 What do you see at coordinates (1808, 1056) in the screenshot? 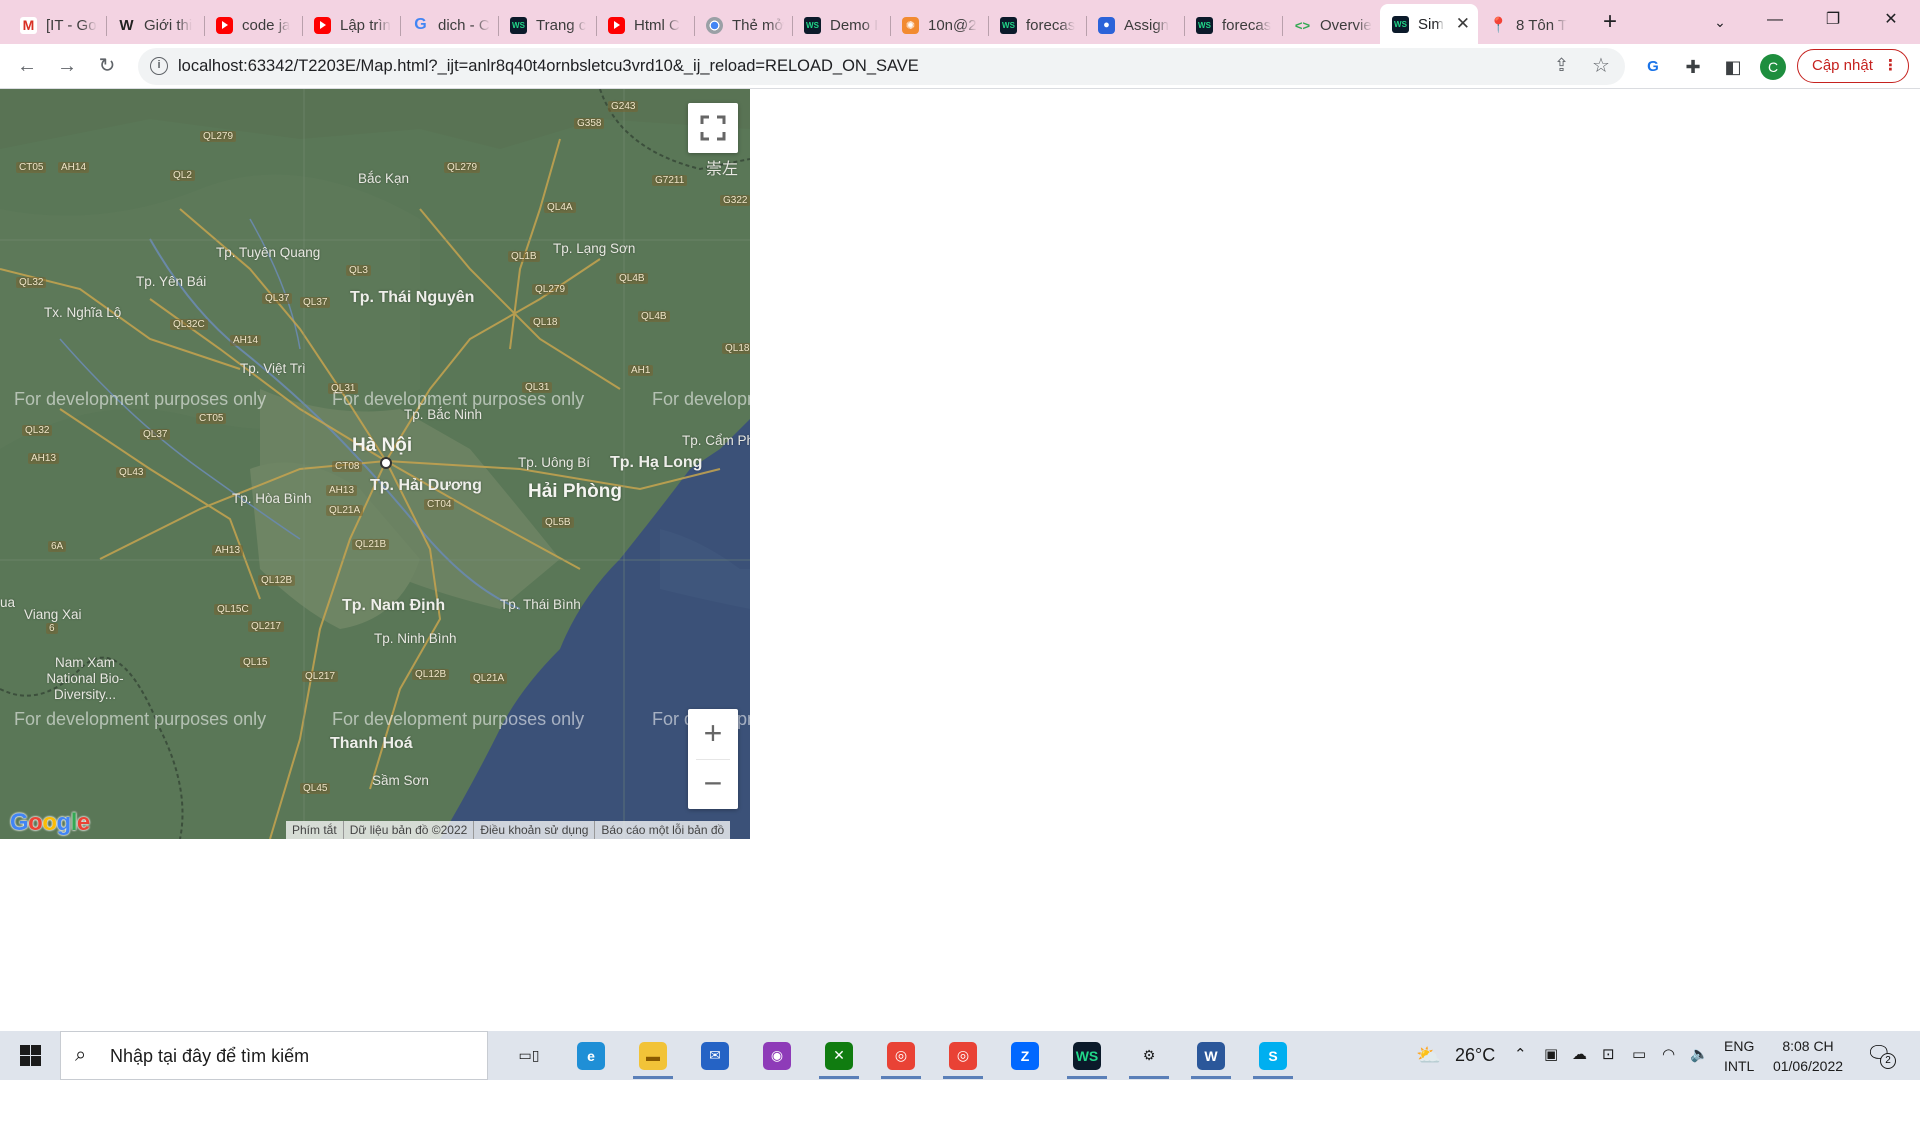
I see `clock: 8:08 CH 01/06/2022` at bounding box center [1808, 1056].